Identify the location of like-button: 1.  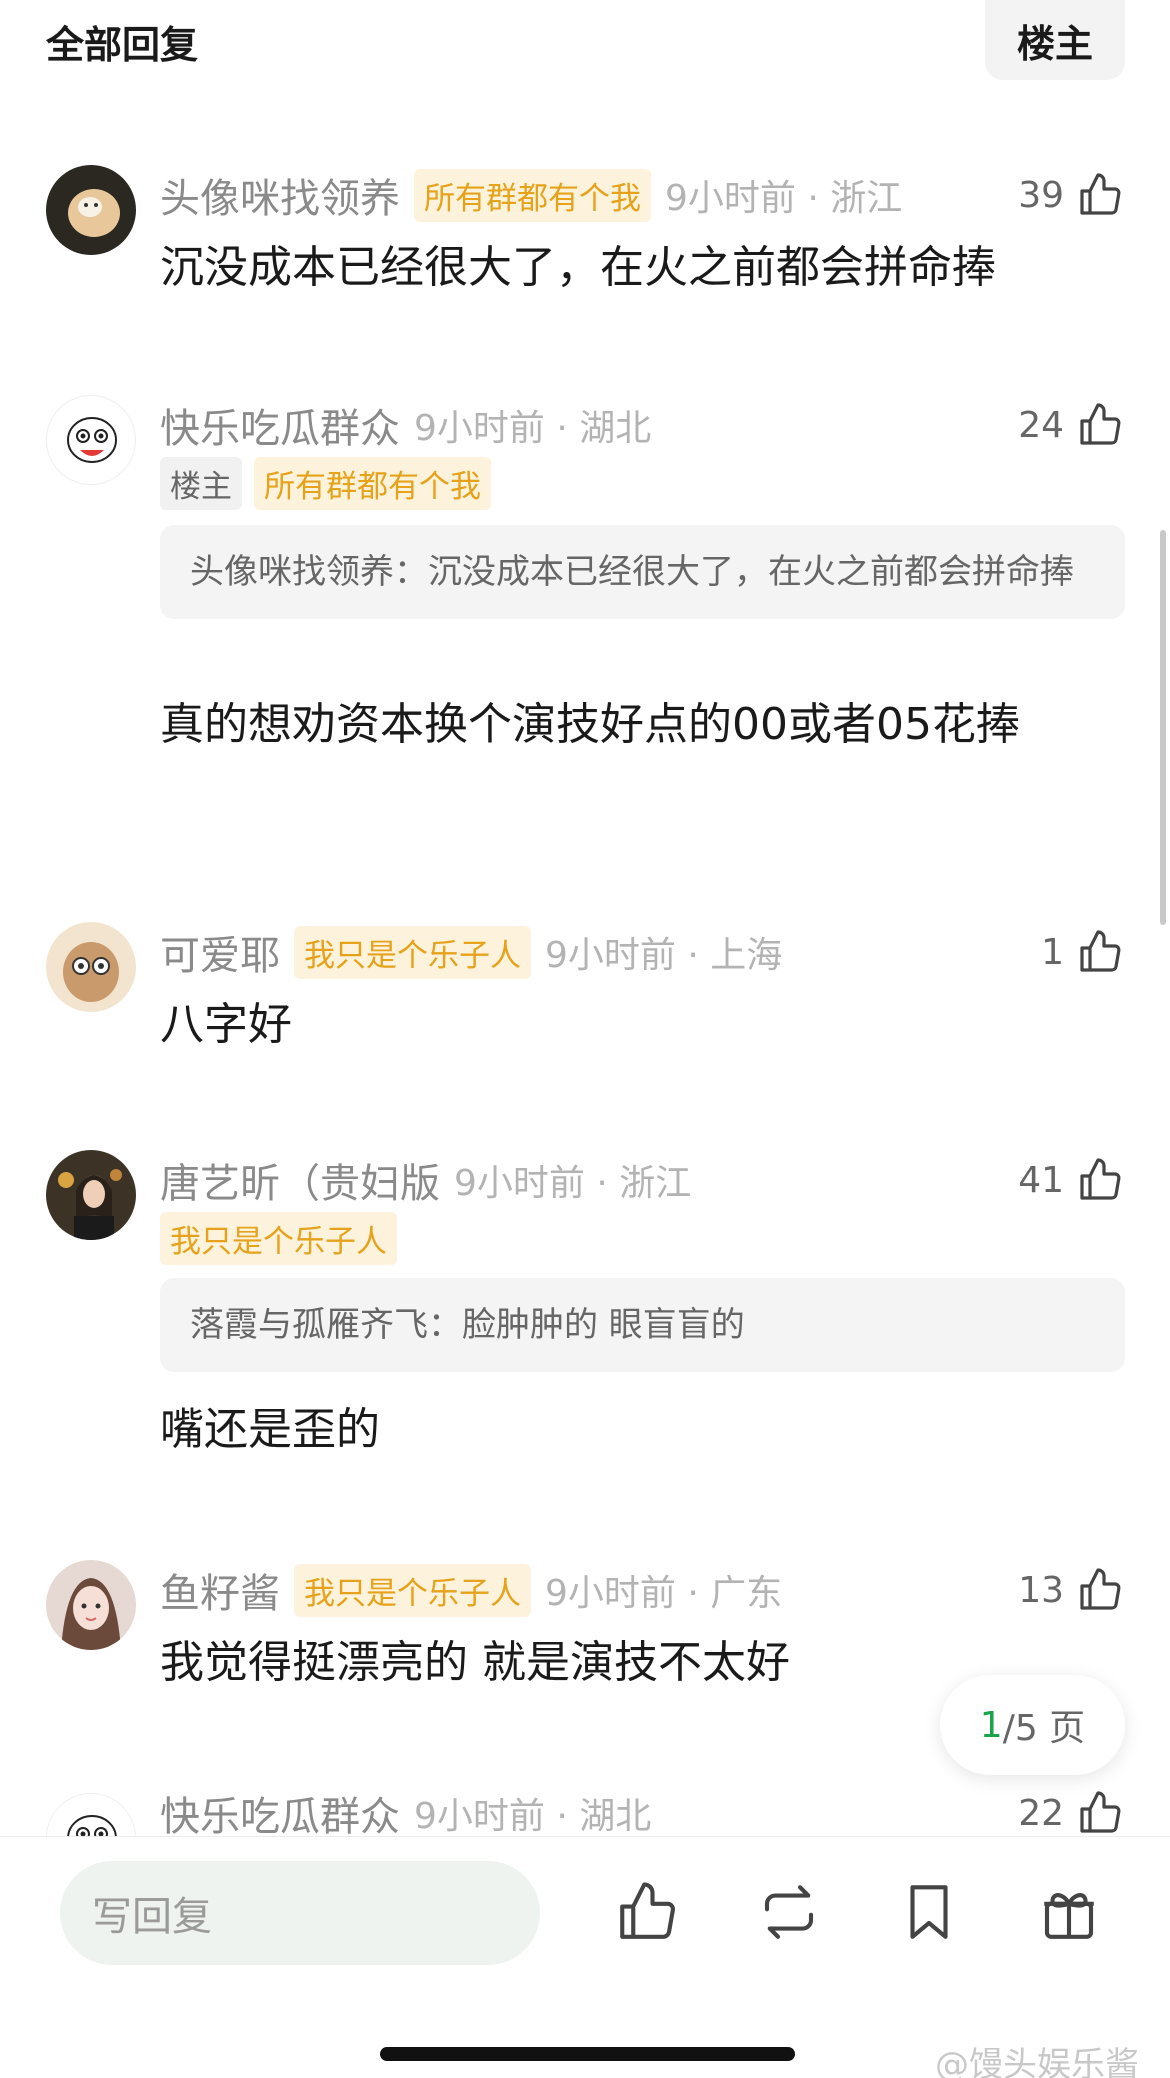
(1082, 952).